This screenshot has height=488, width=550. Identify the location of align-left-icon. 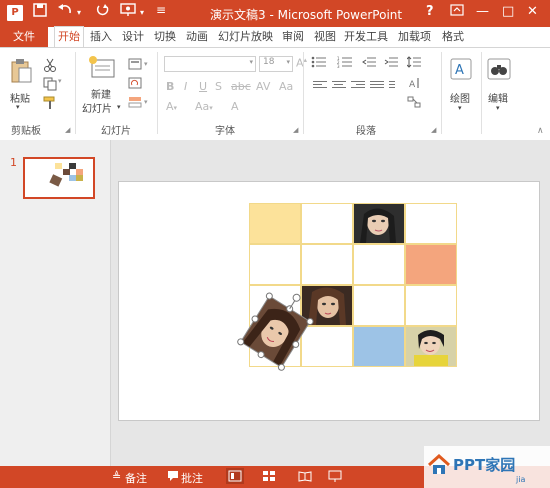
(320, 86).